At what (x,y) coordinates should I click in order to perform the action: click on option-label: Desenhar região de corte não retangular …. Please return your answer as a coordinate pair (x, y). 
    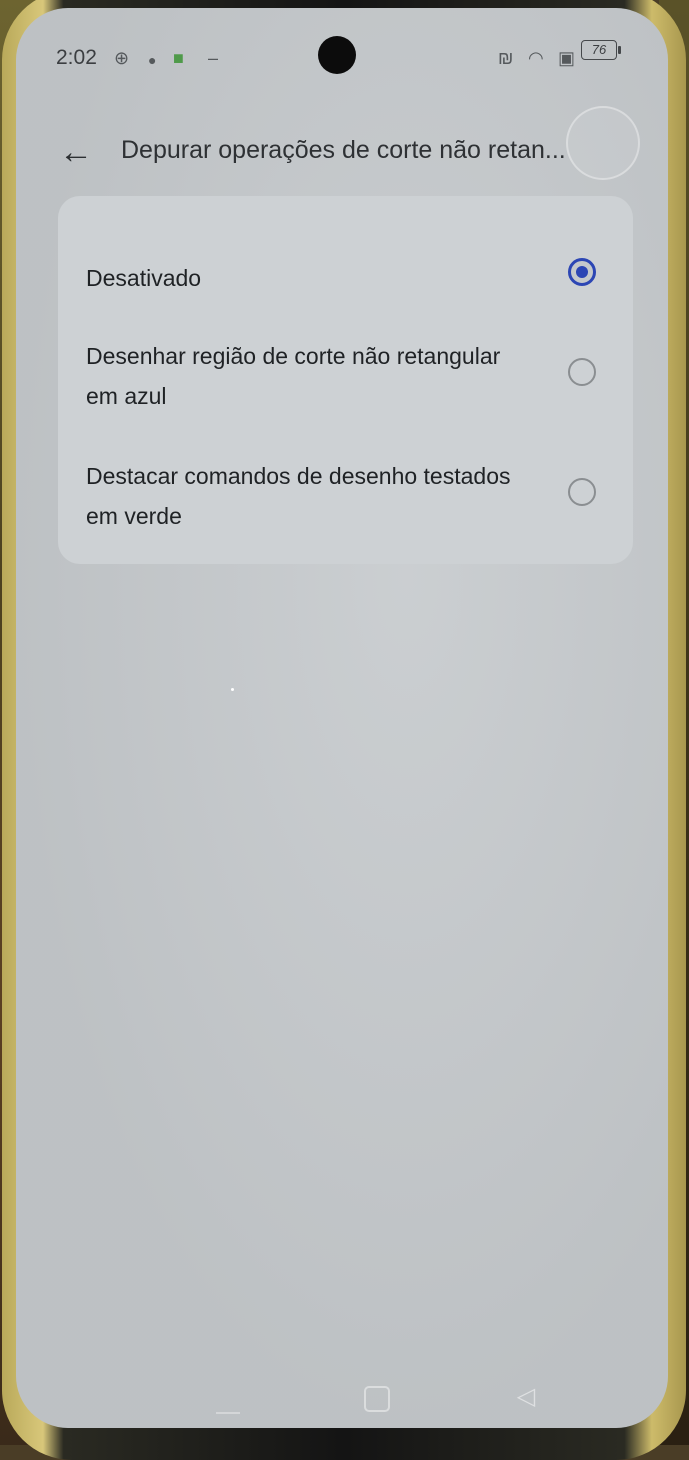
    Looking at the image, I should click on (293, 376).